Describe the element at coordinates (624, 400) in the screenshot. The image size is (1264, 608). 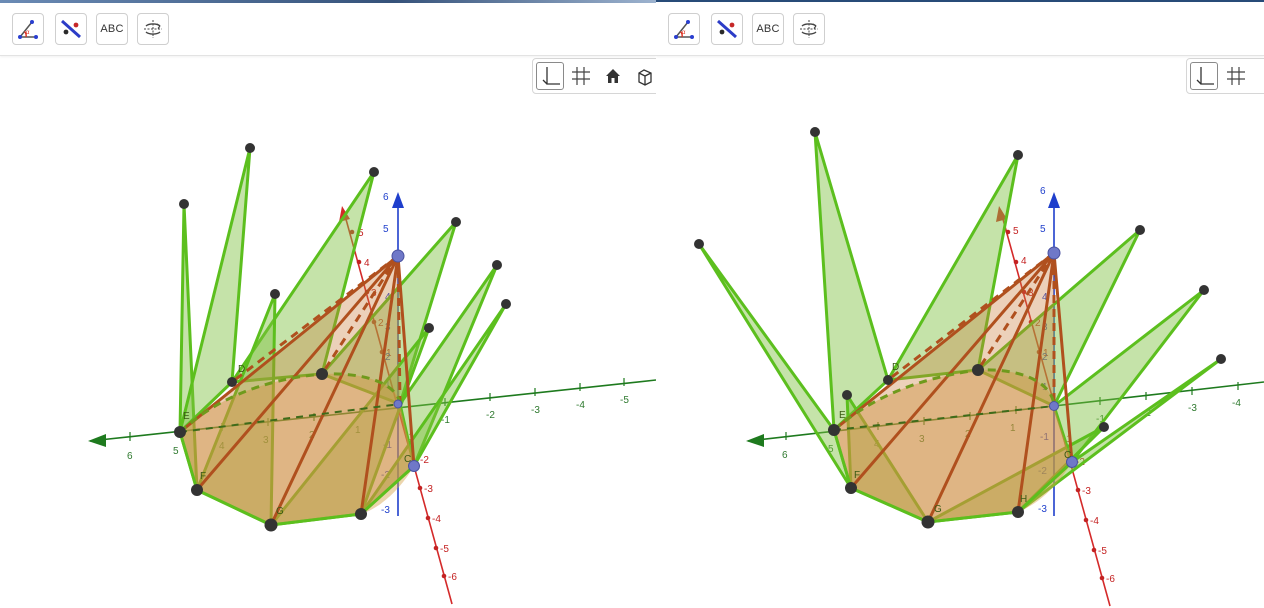
I see `x-tick-label: -5` at that location.